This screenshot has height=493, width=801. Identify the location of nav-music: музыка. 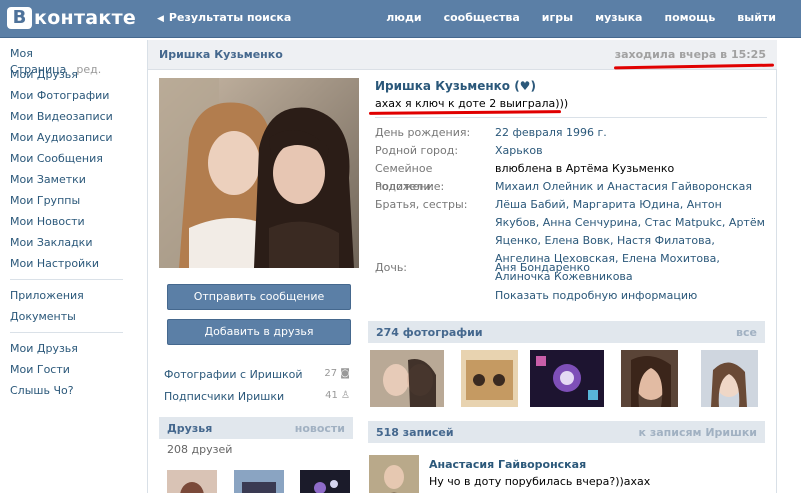
(618, 17).